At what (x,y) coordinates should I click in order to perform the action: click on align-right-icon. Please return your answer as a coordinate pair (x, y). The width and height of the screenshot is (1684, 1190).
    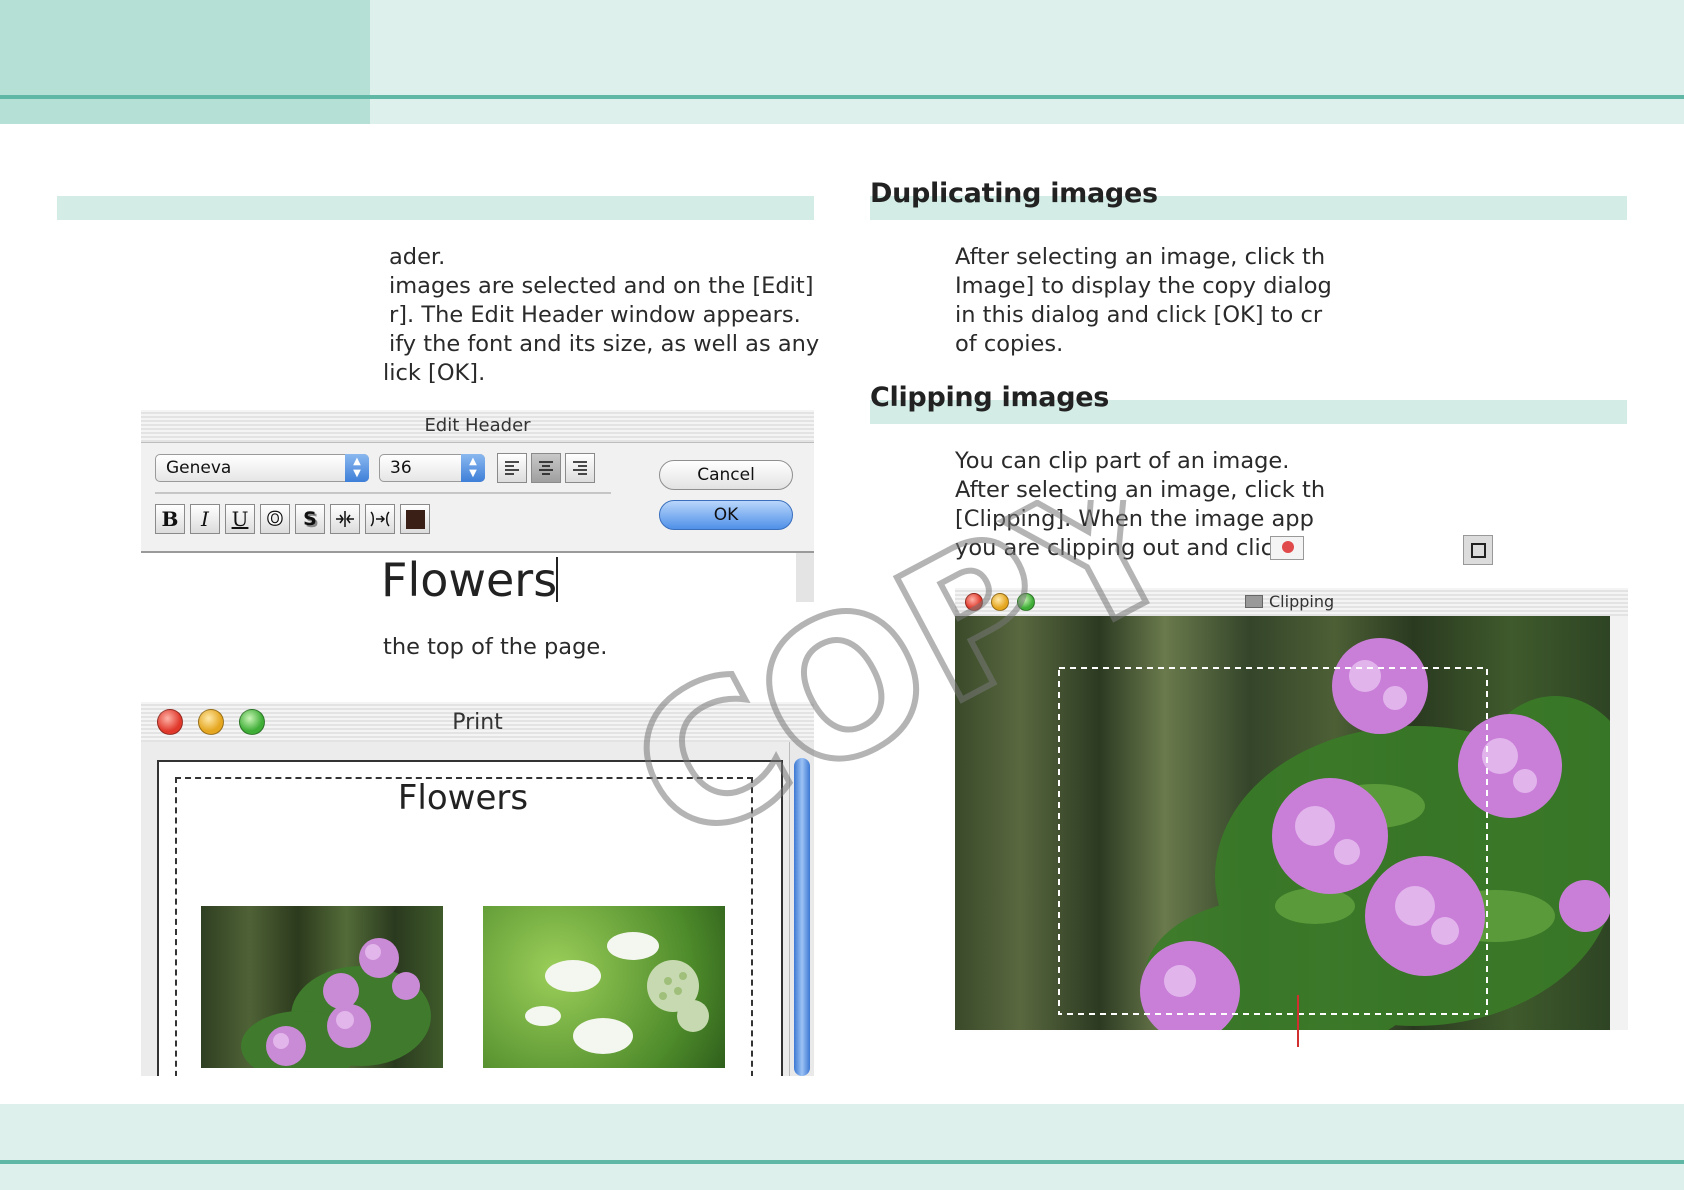
    Looking at the image, I should click on (580, 468).